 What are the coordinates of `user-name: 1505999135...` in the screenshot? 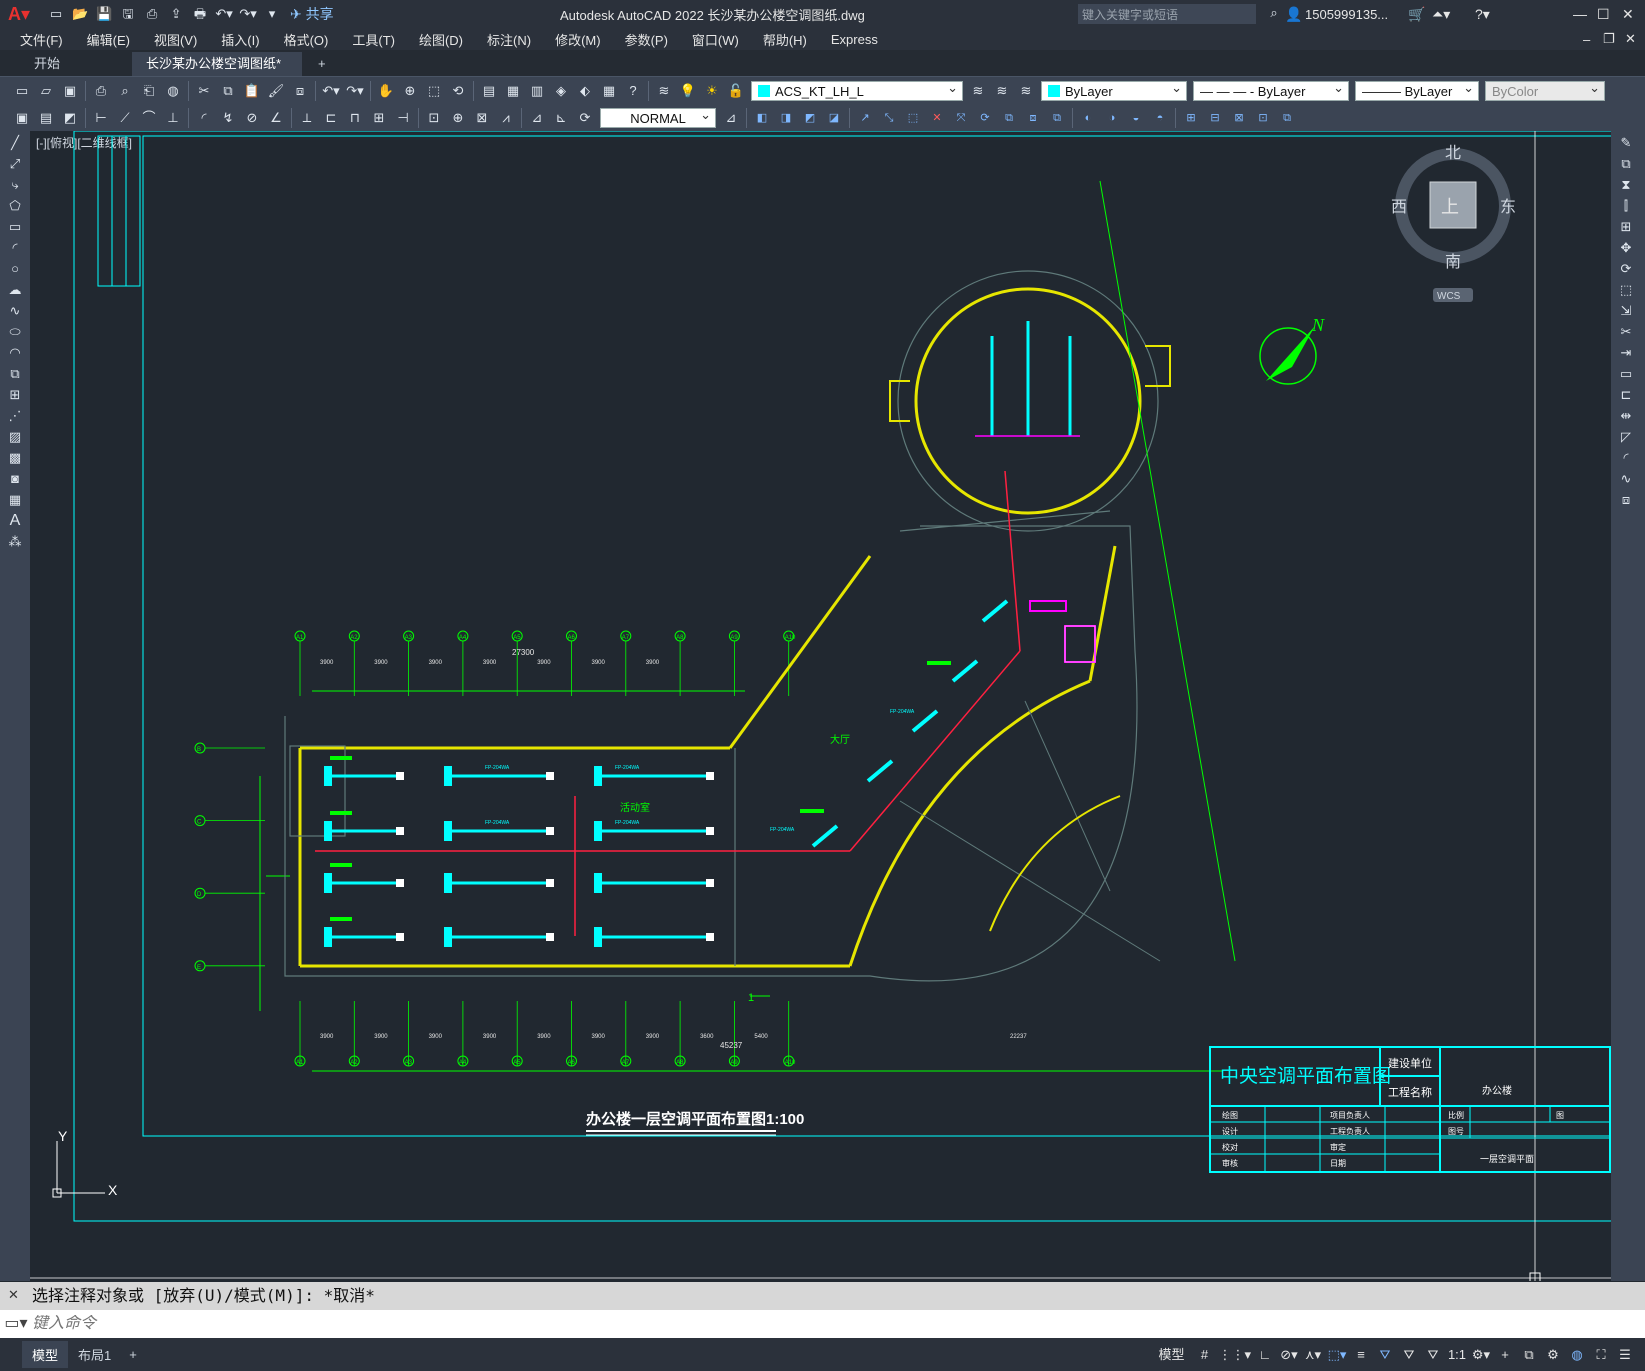 It's located at (1346, 14).